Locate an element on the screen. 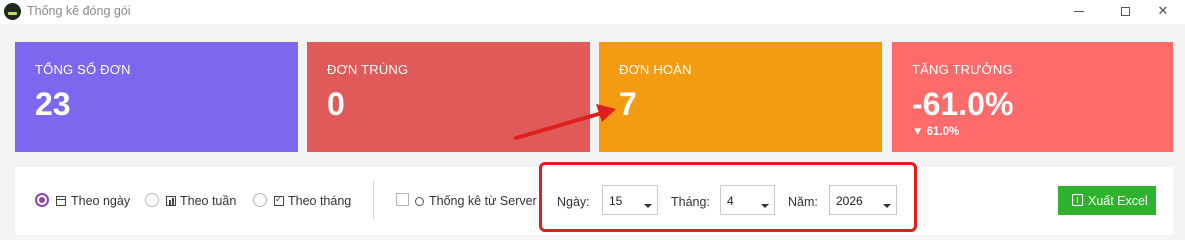 This screenshot has height=240, width=1185. app-logo-icon is located at coordinates (12, 11).